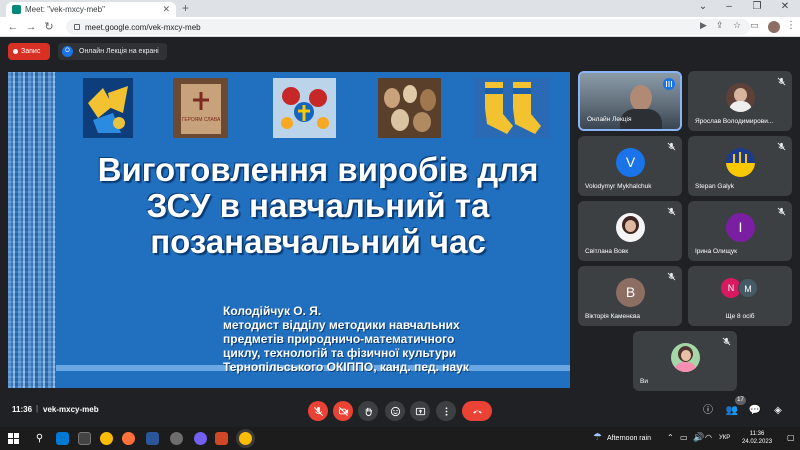 The width and height of the screenshot is (800, 450). Describe the element at coordinates (346, 367) in the screenshot. I see `author-position-4: Тернопільського ОКІППО, канд. пед. наук` at that location.